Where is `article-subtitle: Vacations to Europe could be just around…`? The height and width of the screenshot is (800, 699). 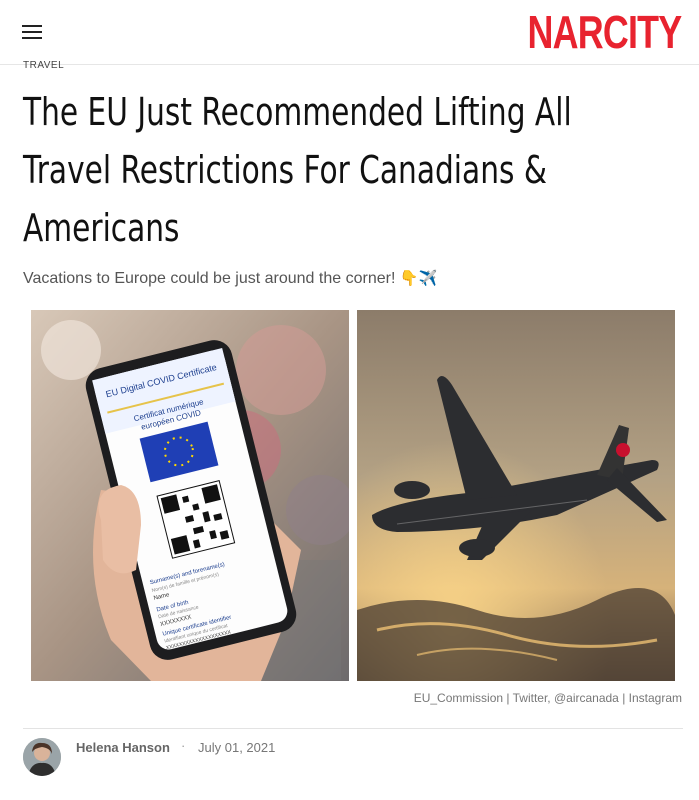
article-subtitle: Vacations to Europe could be just around… is located at coordinates (230, 278).